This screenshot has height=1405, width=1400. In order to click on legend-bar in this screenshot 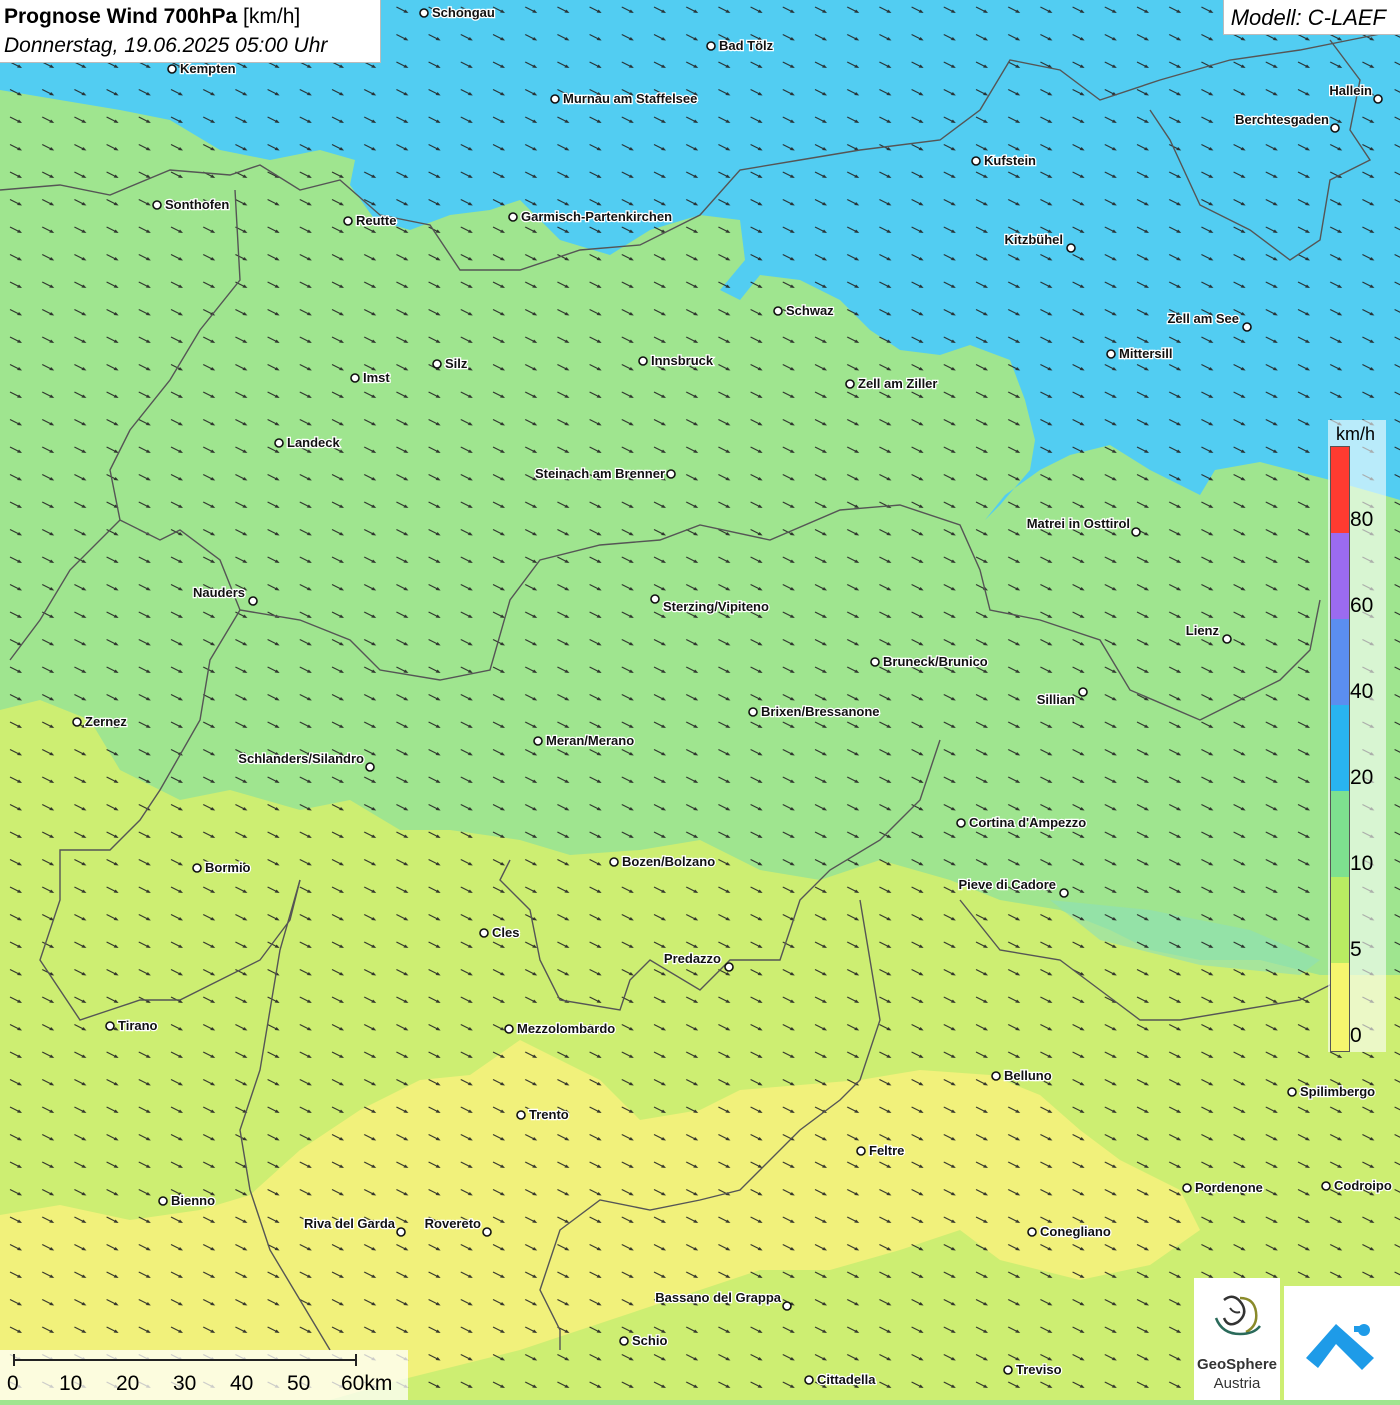, I will do `click(1340, 749)`.